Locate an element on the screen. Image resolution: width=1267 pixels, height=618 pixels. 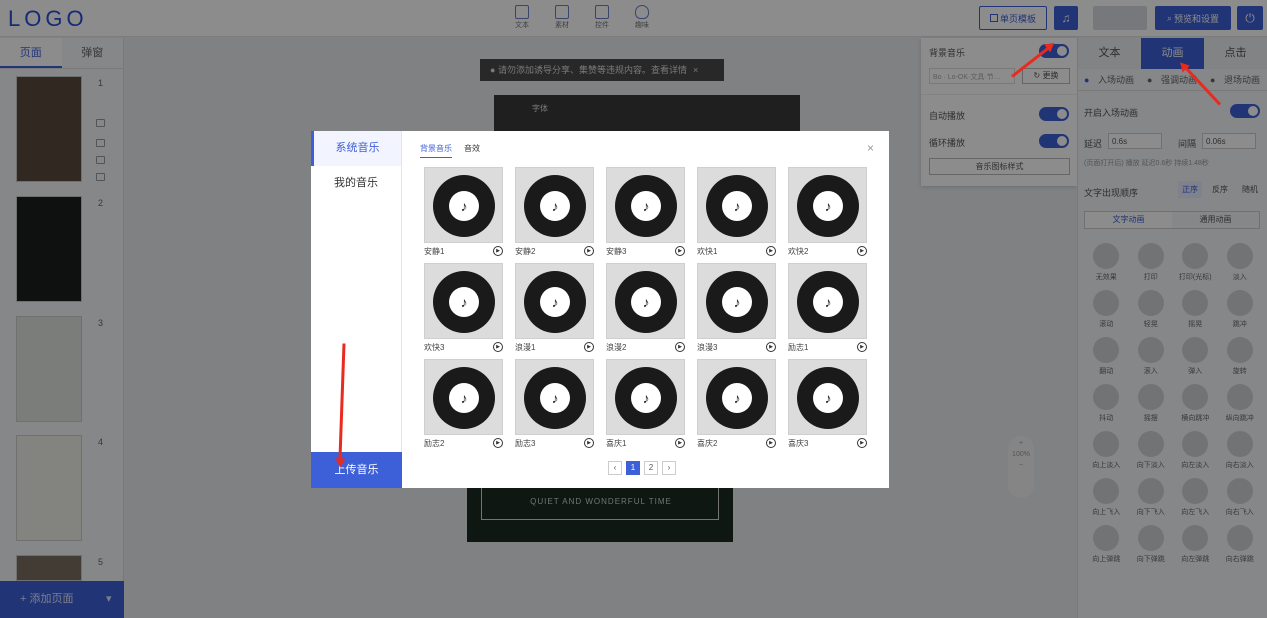
track-name: 励志3 is located at coordinates (525, 443).